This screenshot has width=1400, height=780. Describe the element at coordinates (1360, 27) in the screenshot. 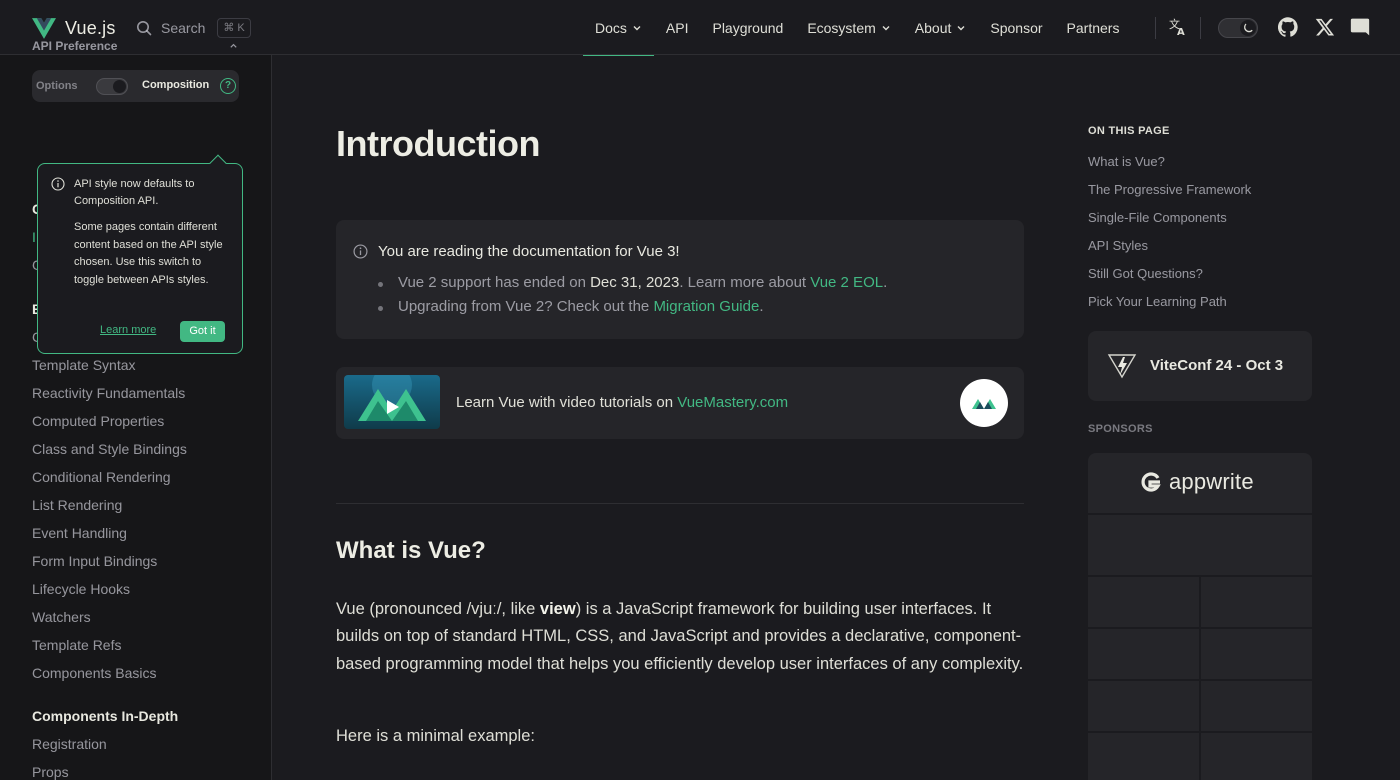

I see `discord-icon` at that location.